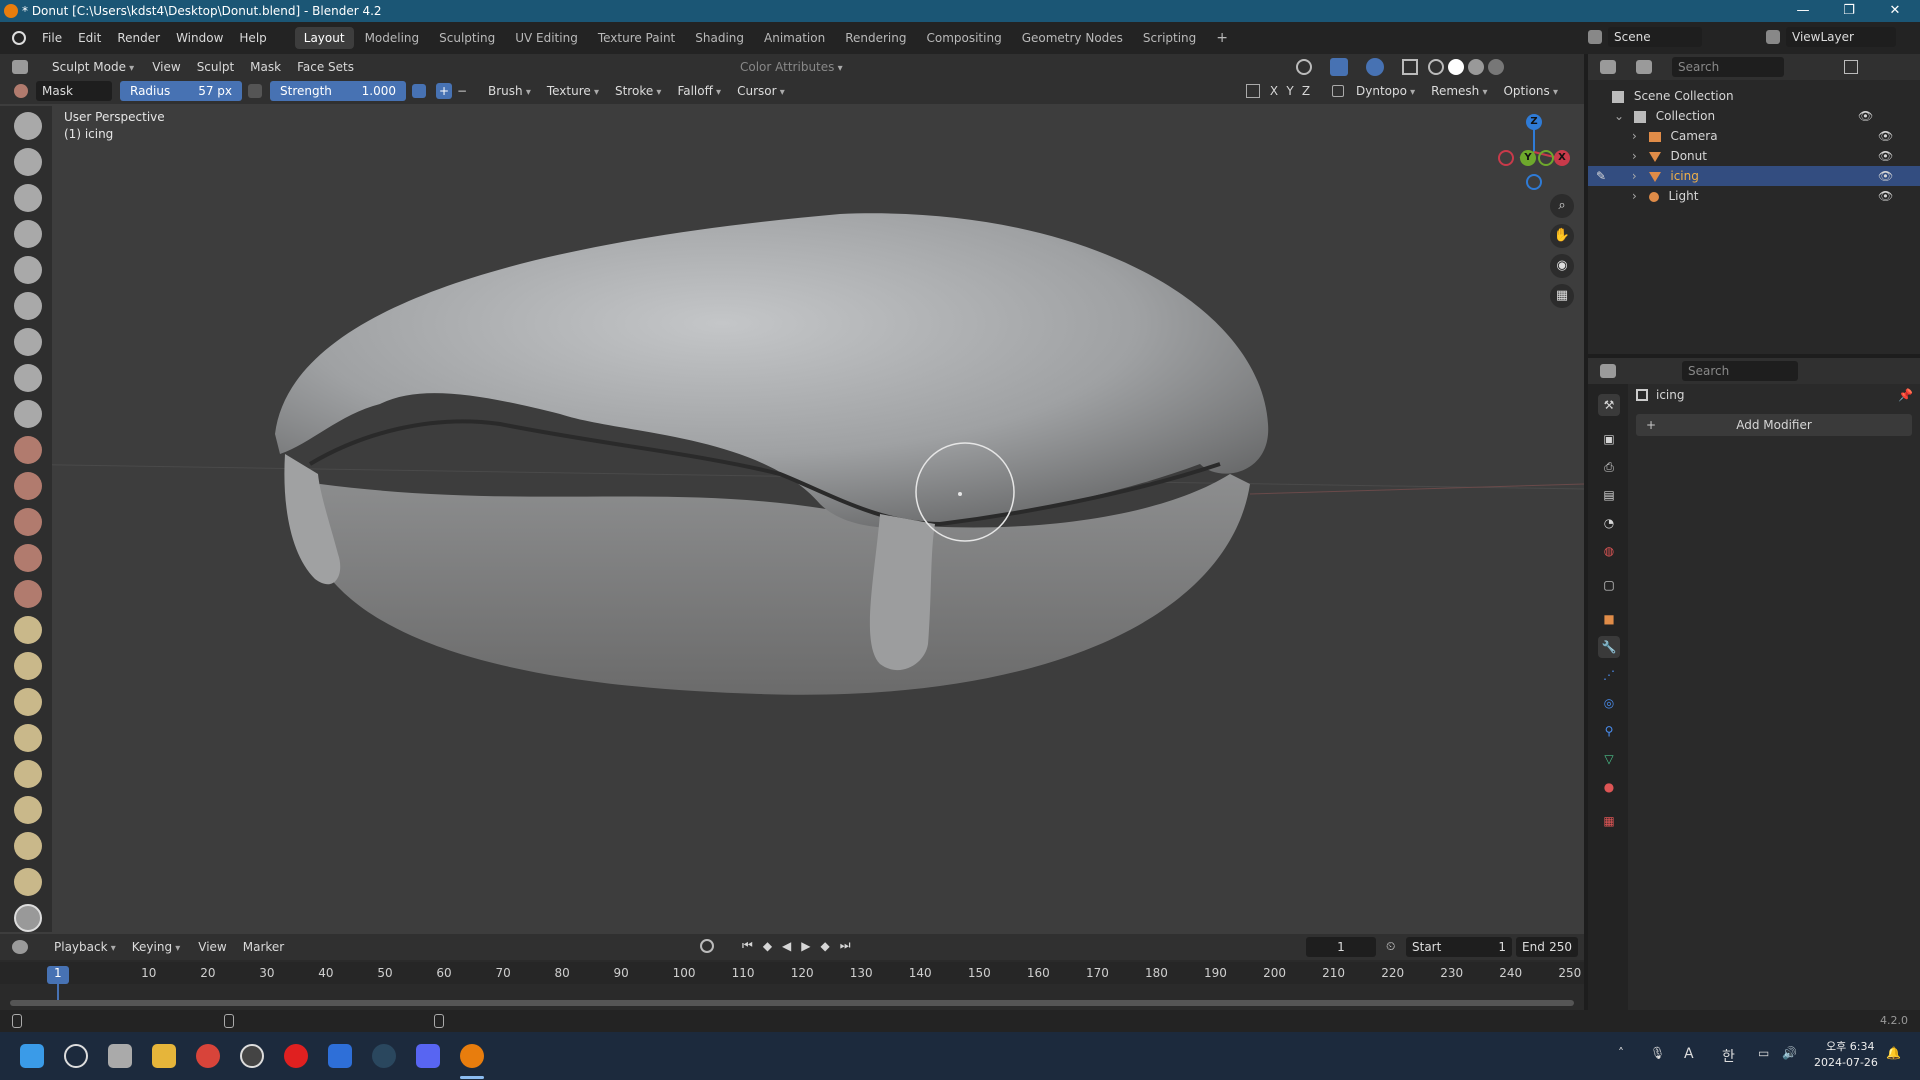 This screenshot has height=1080, width=1920. Describe the element at coordinates (1608, 67) in the screenshot. I see `outliner-editor-icon` at that location.